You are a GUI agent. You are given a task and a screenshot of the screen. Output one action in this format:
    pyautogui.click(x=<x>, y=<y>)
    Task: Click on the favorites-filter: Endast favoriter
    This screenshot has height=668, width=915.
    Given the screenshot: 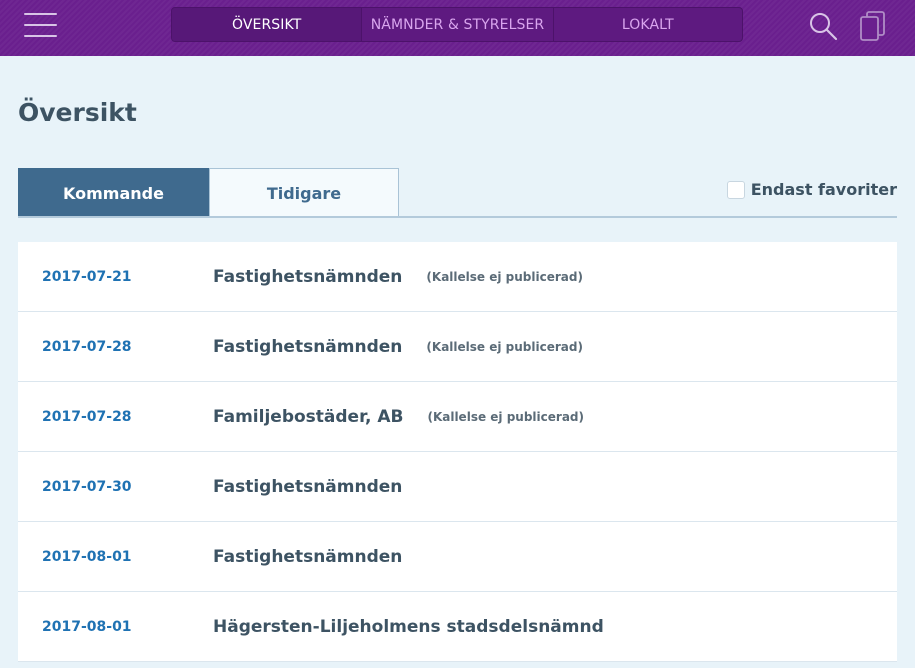 What is the action you would take?
    pyautogui.click(x=811, y=189)
    